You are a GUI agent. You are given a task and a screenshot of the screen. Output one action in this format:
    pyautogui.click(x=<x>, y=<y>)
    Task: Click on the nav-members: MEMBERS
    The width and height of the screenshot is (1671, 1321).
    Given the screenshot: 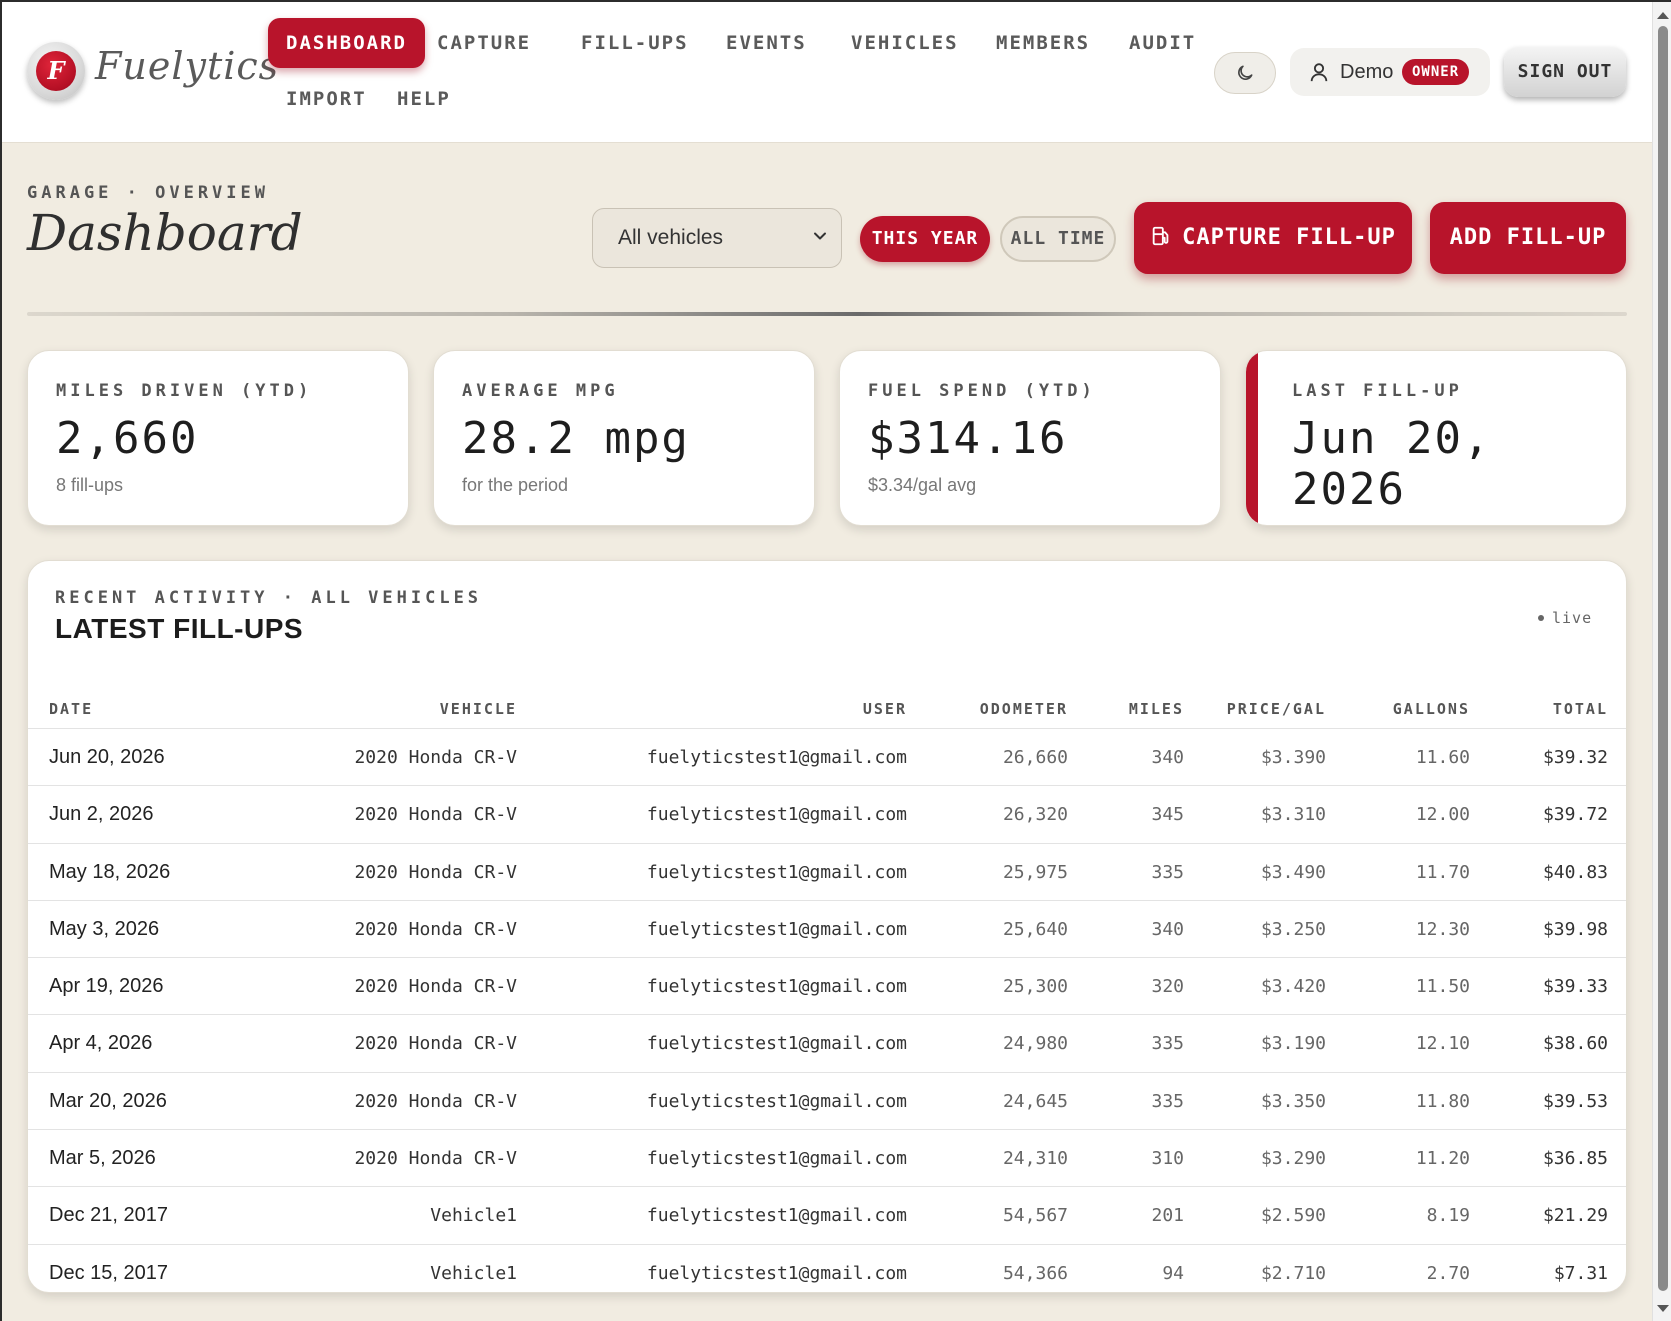 What is the action you would take?
    pyautogui.click(x=1043, y=43)
    